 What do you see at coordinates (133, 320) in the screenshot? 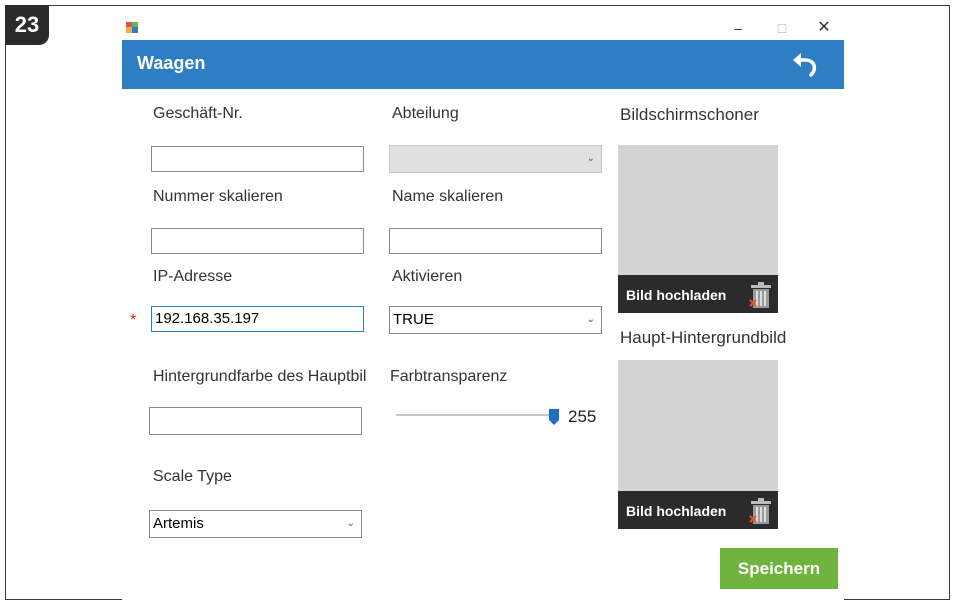
I see `required-marker: *` at bounding box center [133, 320].